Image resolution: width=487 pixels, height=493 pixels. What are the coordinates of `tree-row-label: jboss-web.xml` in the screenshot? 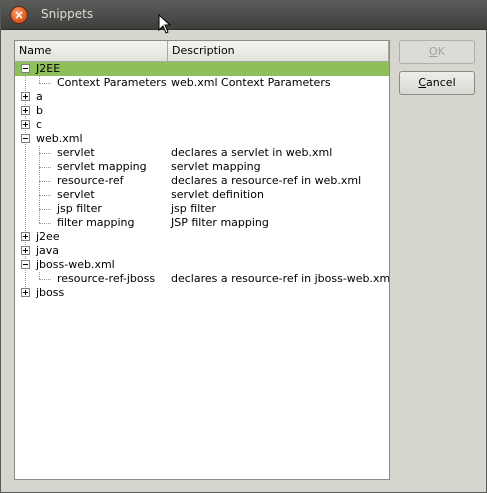 It's located at (75, 264).